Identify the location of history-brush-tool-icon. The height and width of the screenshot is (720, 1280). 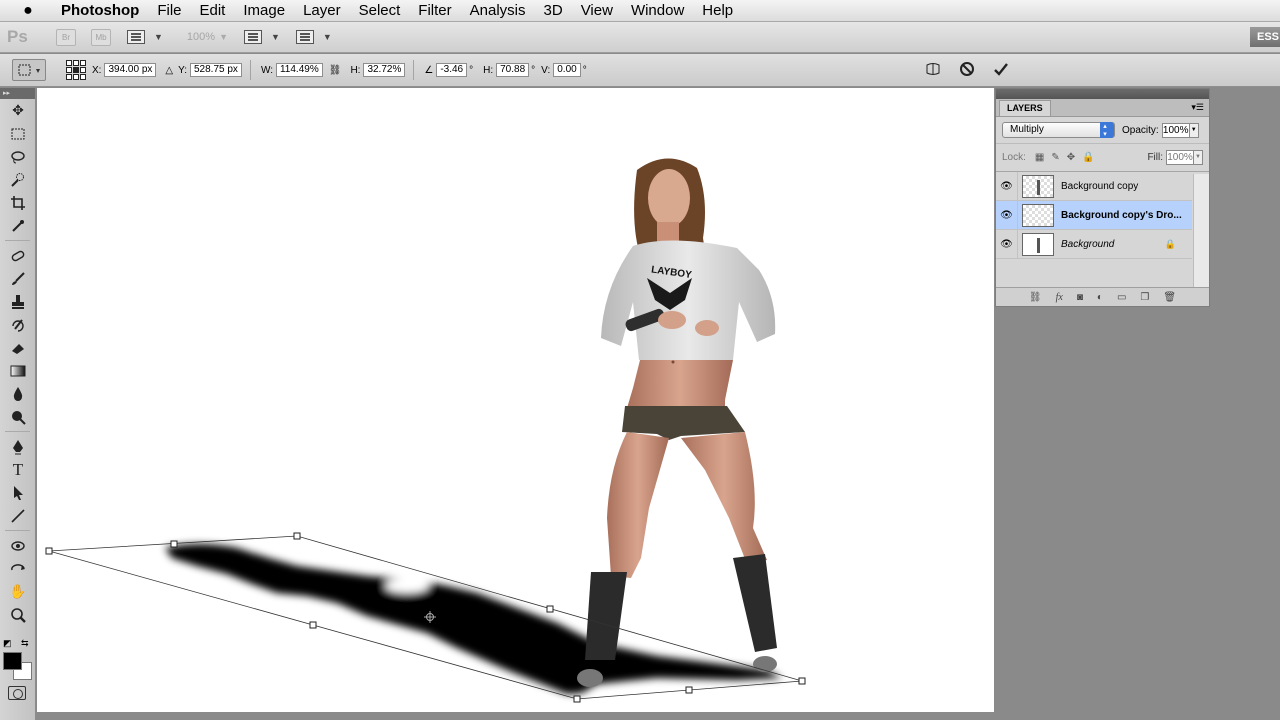
(18, 324).